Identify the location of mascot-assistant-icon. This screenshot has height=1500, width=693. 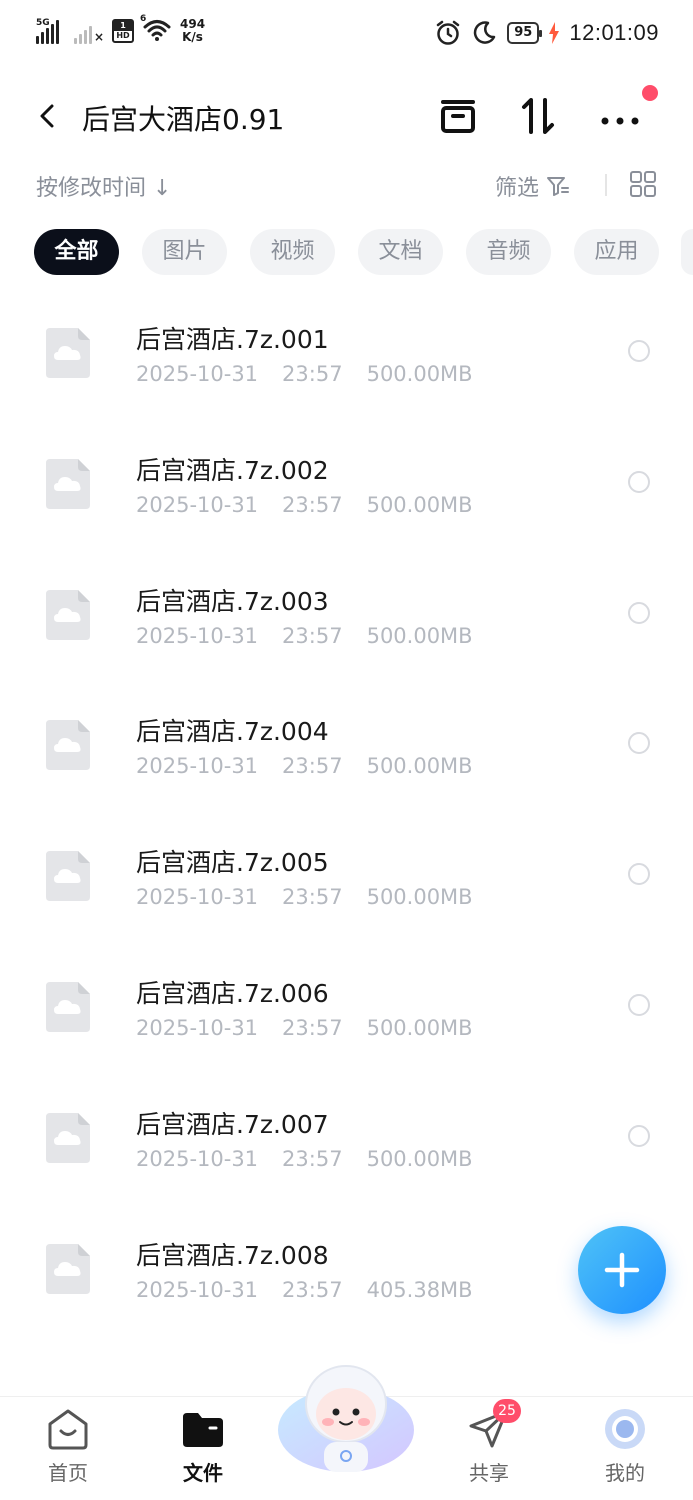
(346, 1418).